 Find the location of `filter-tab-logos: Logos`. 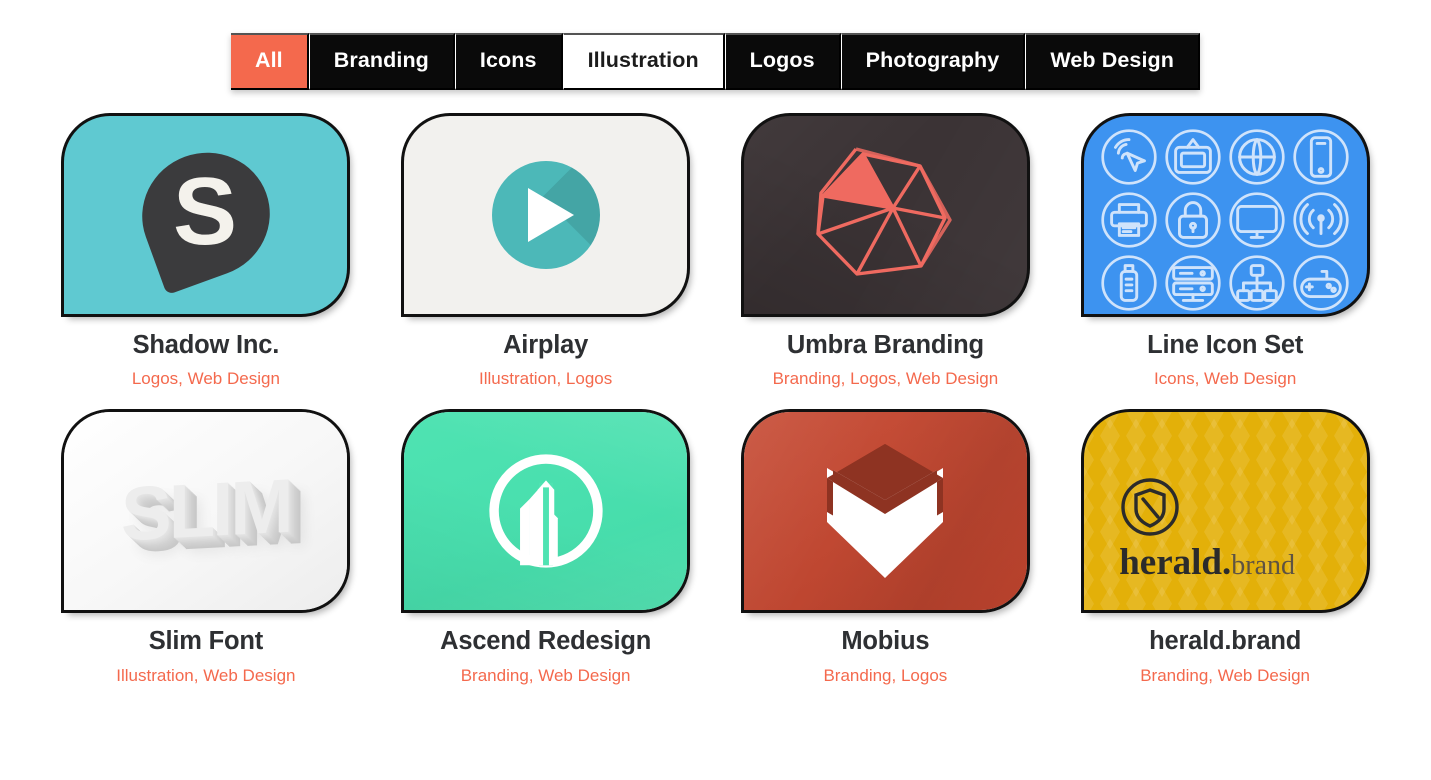

filter-tab-logos: Logos is located at coordinates (782, 61).